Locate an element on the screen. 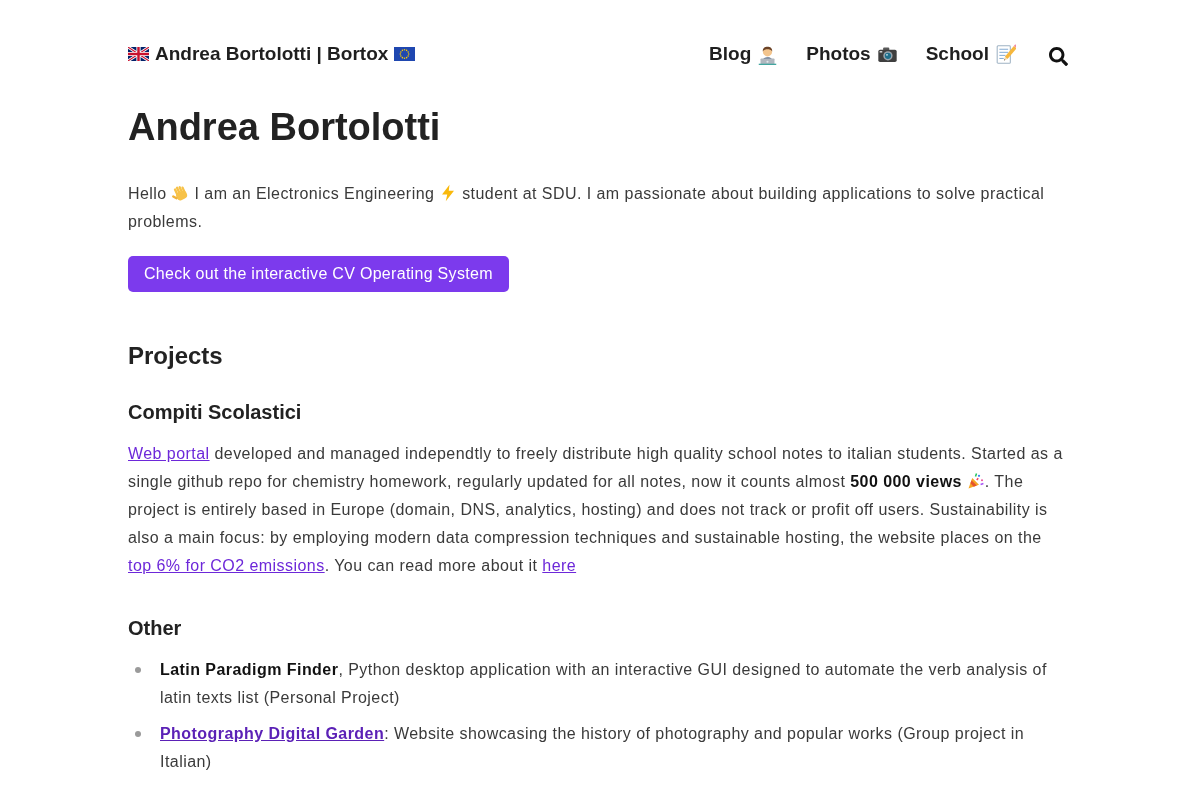 Image resolution: width=1200 pixels, height=800 pixels. text-link: Photography Digital Garden is located at coordinates (272, 733).